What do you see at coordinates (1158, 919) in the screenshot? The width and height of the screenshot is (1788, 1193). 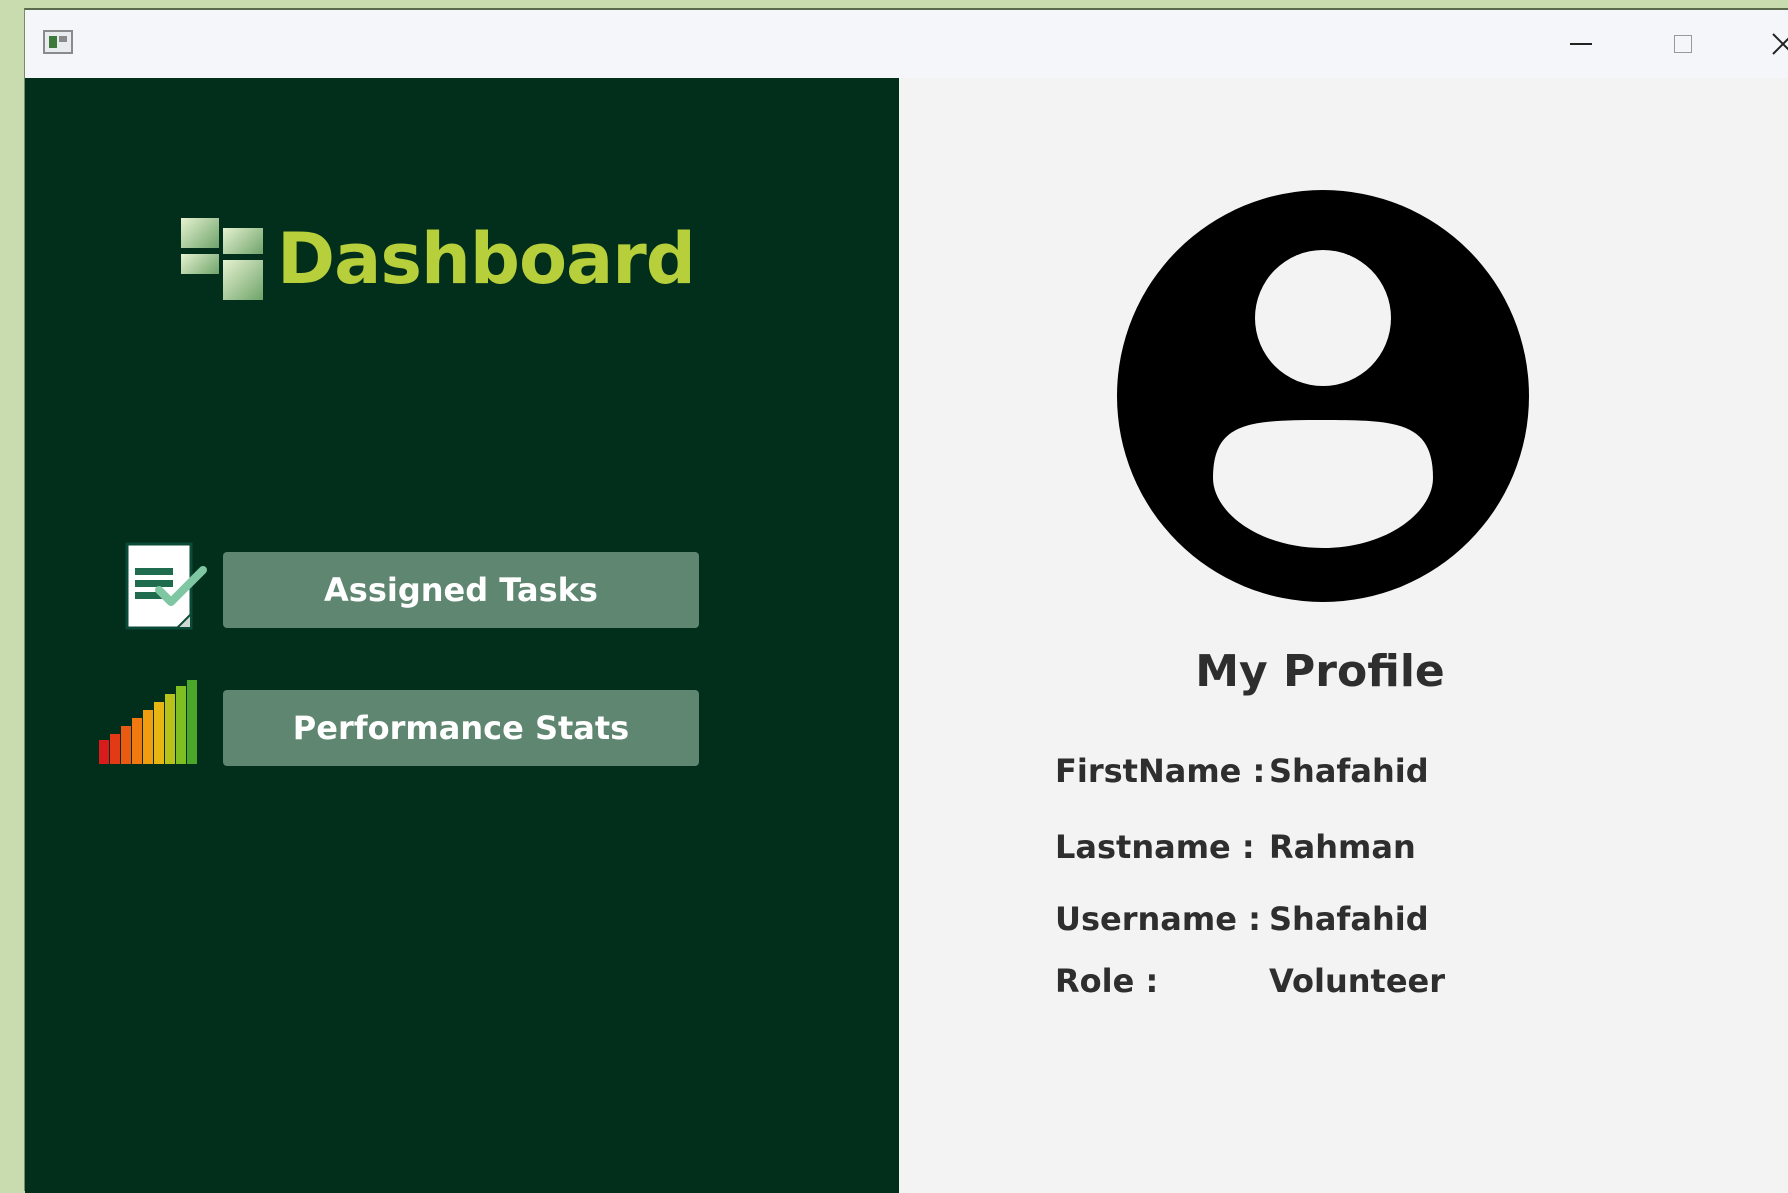 I see `username-label: Username :` at bounding box center [1158, 919].